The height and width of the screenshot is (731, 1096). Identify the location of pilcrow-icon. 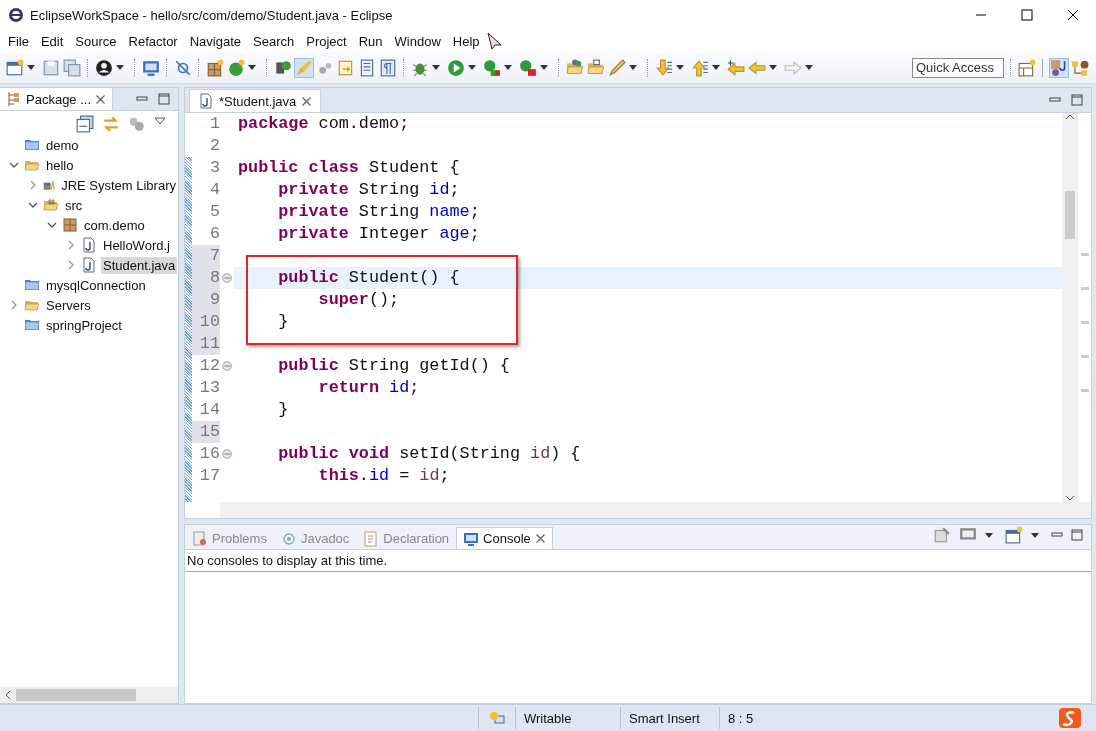
(388, 67).